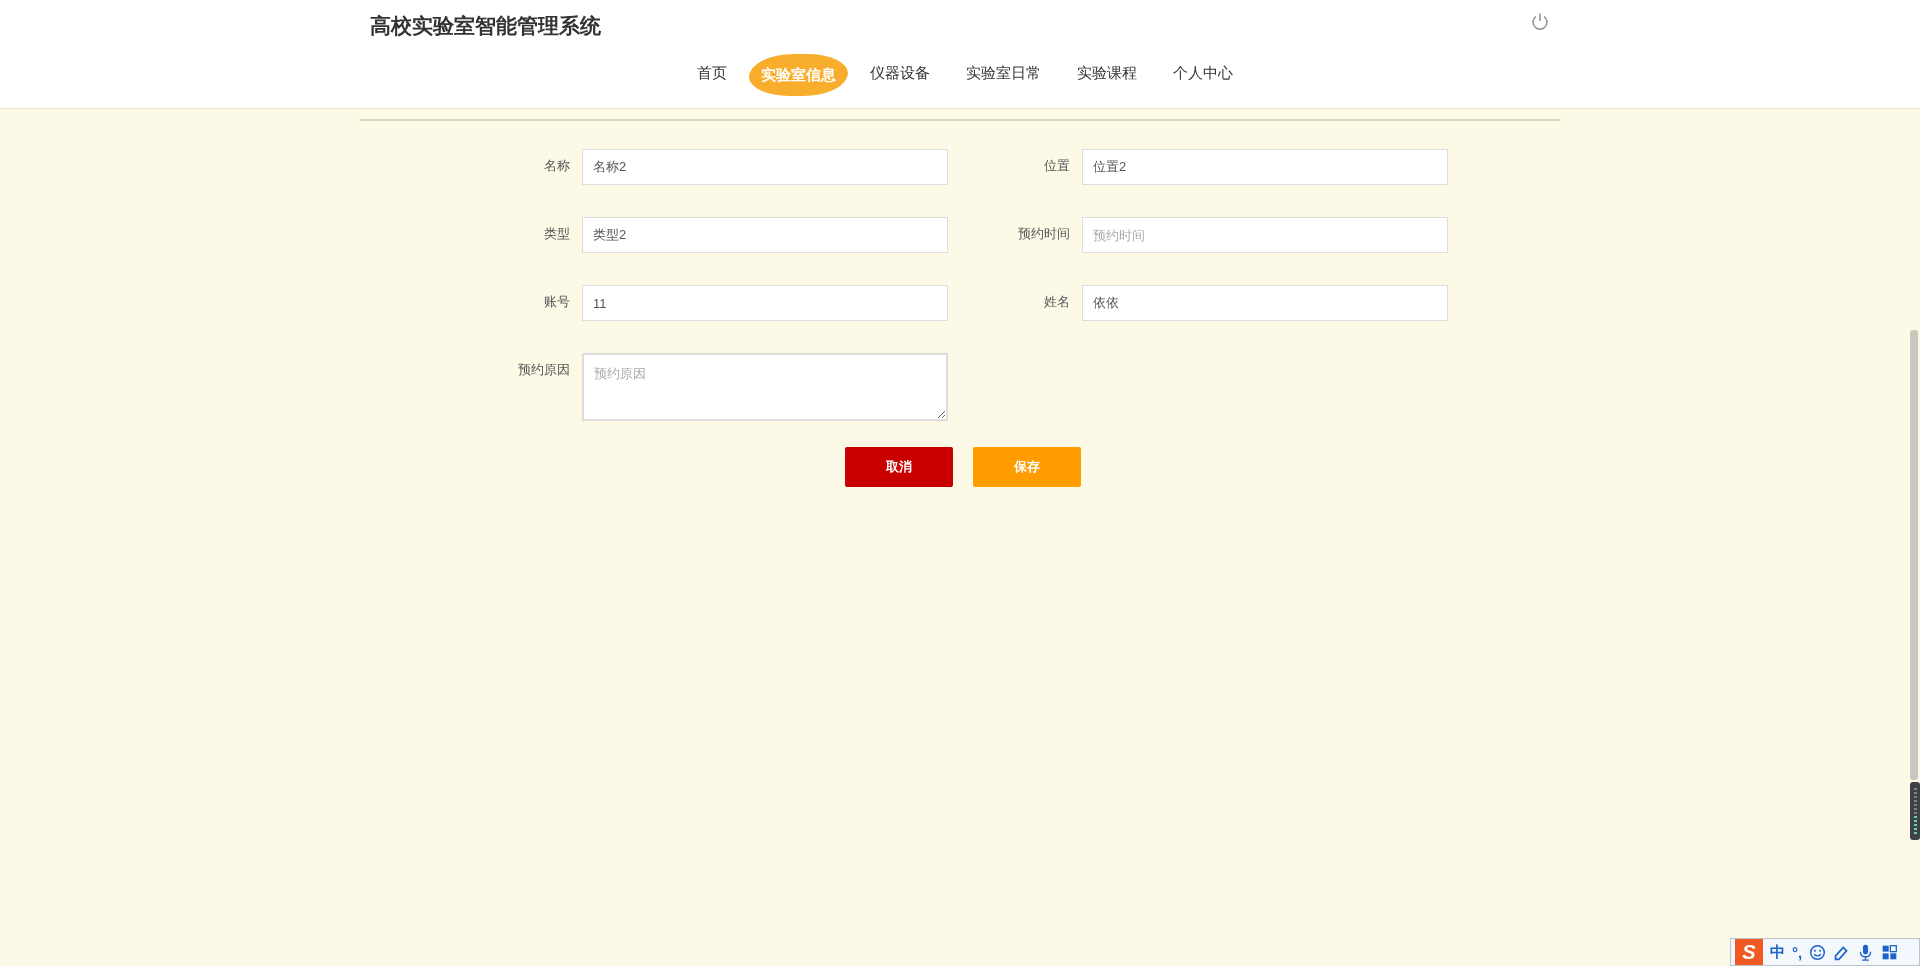 The image size is (1920, 966). Describe the element at coordinates (1914, 555) in the screenshot. I see `scrollbar` at that location.